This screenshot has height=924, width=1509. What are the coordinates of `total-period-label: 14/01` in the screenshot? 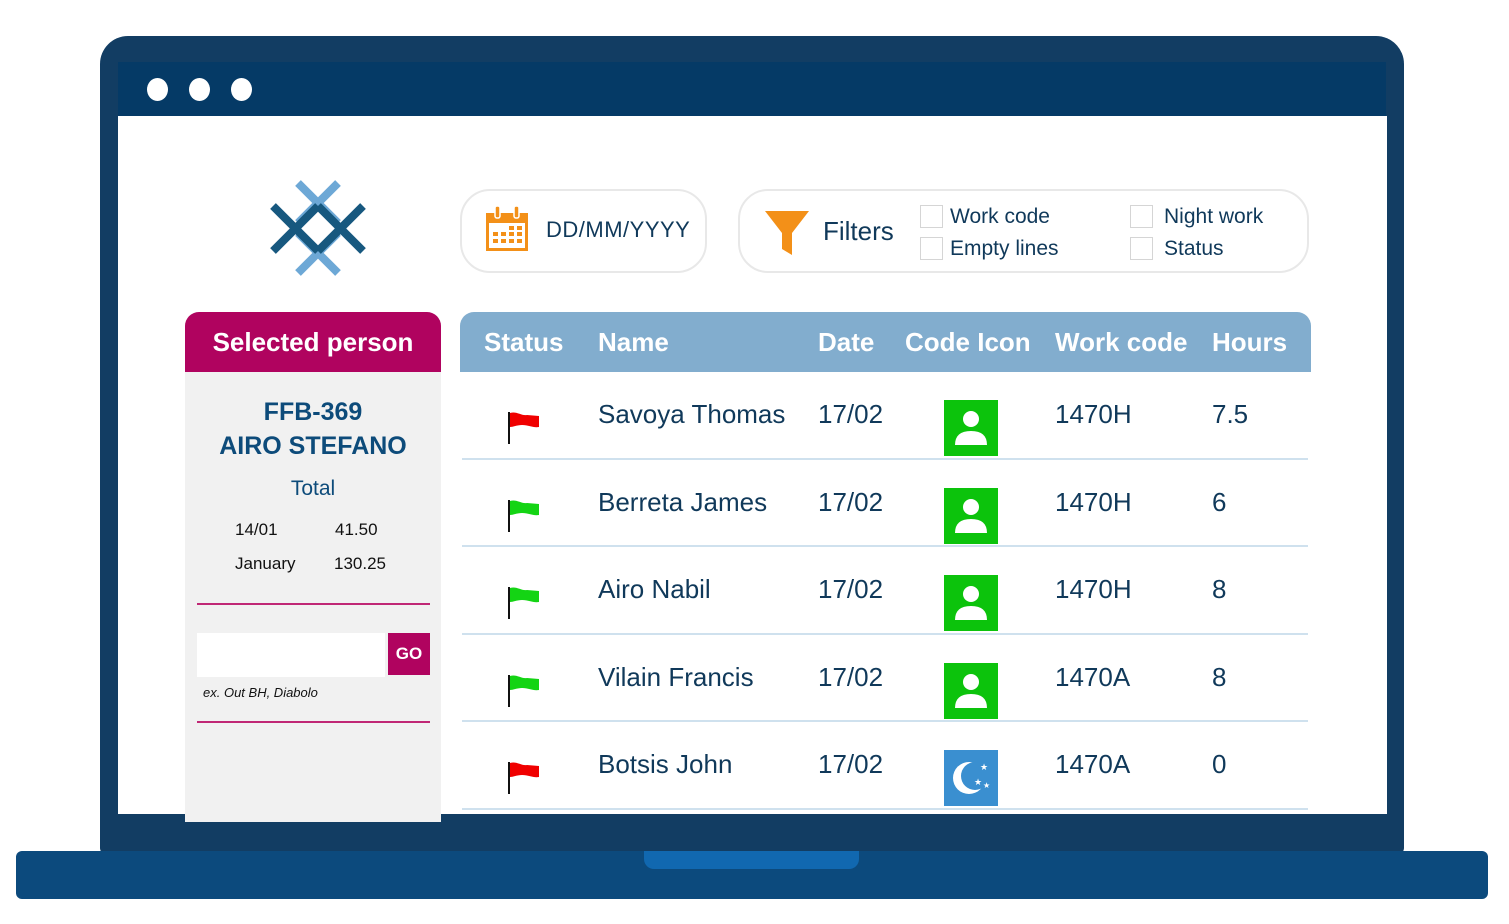 It's located at (256, 529).